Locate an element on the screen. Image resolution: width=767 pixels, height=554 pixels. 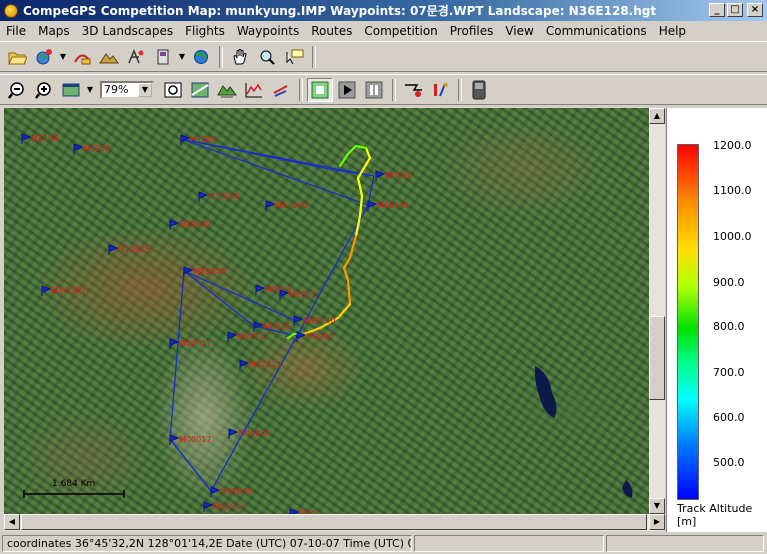
menu-3d-landscapes: 3D Landscapes is located at coordinates (127, 31).